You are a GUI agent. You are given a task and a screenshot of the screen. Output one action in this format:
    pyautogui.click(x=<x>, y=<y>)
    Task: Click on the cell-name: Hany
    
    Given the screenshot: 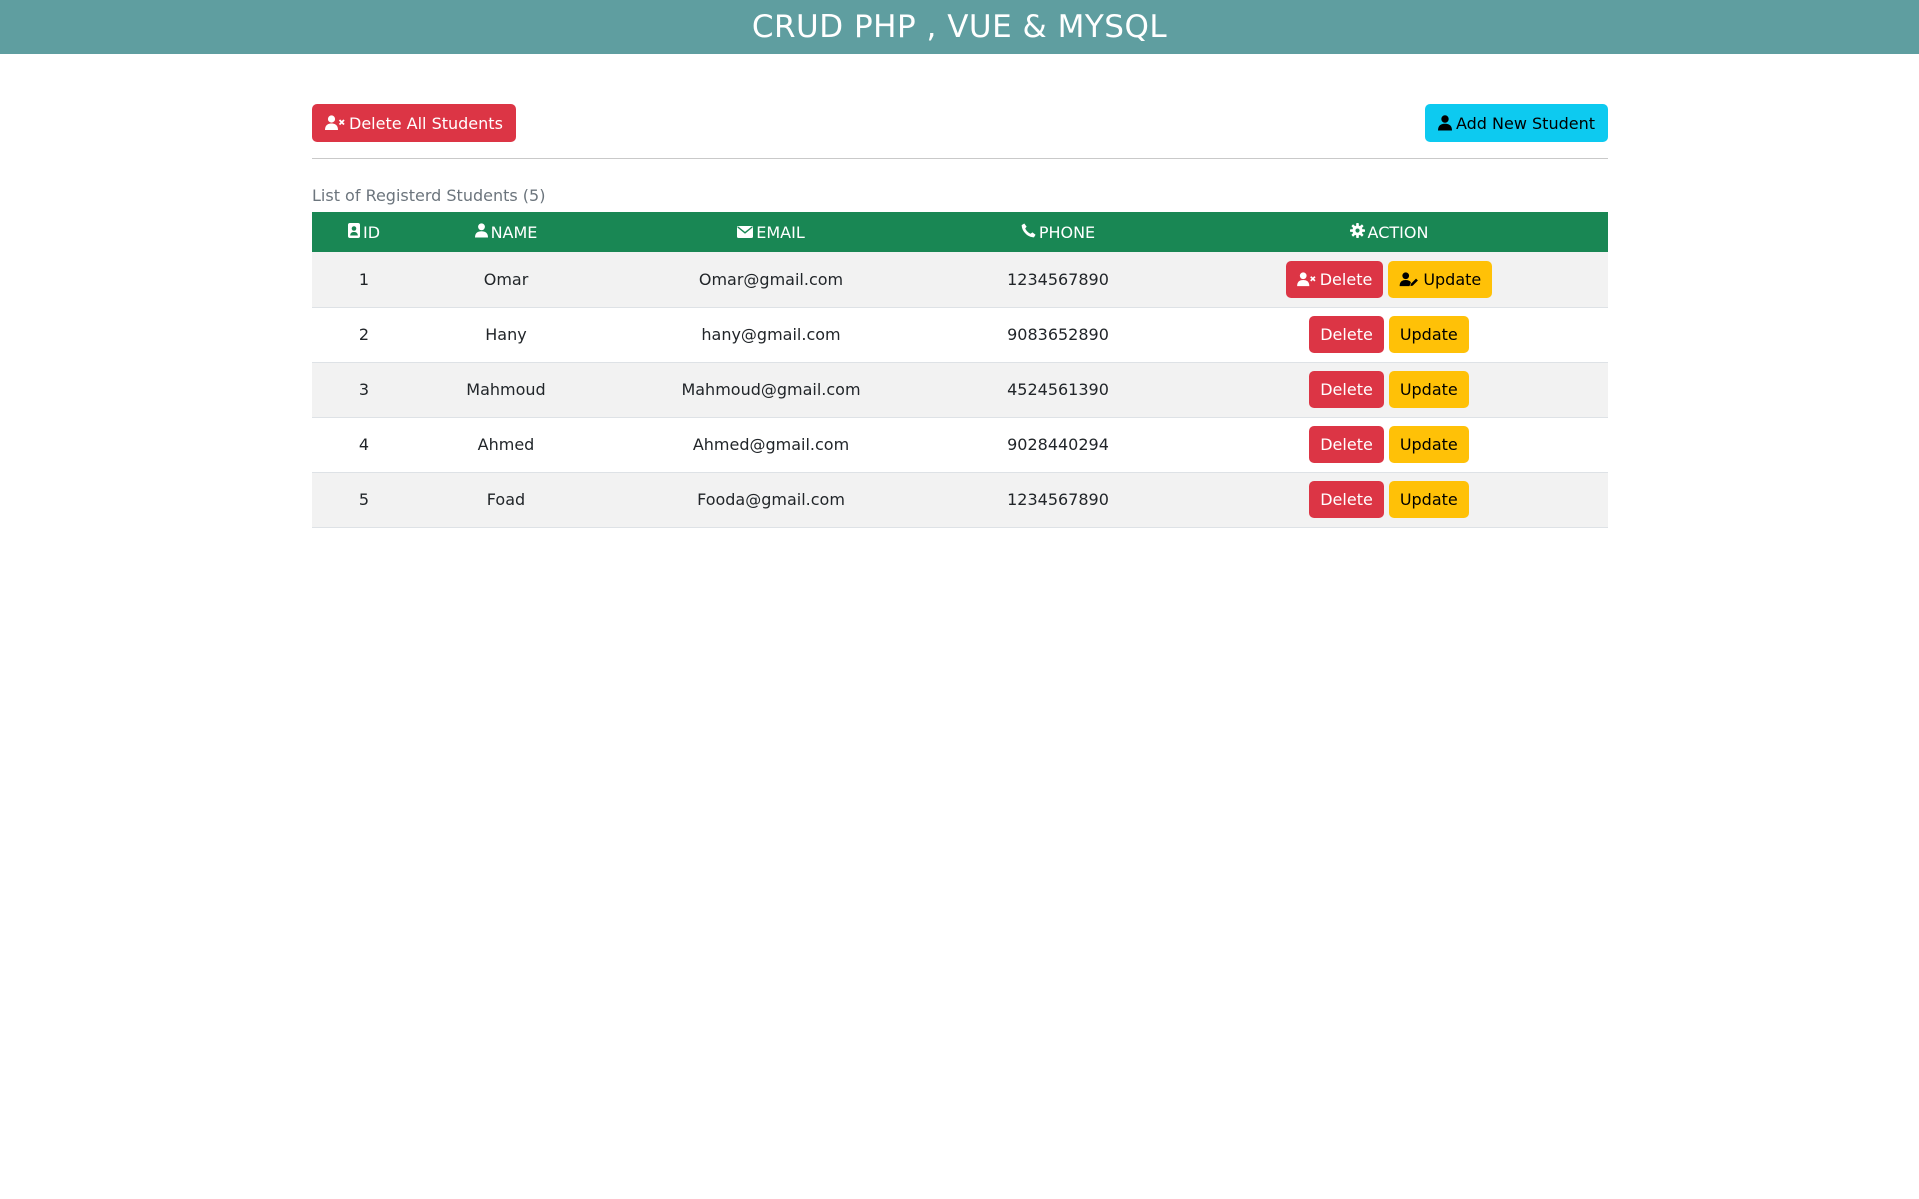 What is the action you would take?
    pyautogui.click(x=506, y=334)
    